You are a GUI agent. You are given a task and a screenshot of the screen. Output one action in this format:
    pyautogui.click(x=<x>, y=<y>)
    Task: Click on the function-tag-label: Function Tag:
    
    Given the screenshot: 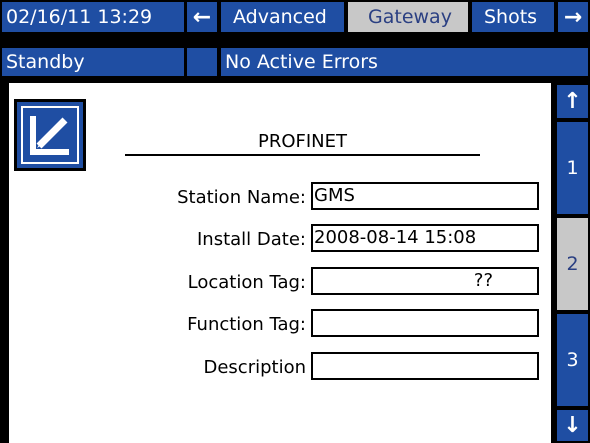 What is the action you would take?
    pyautogui.click(x=246, y=324)
    